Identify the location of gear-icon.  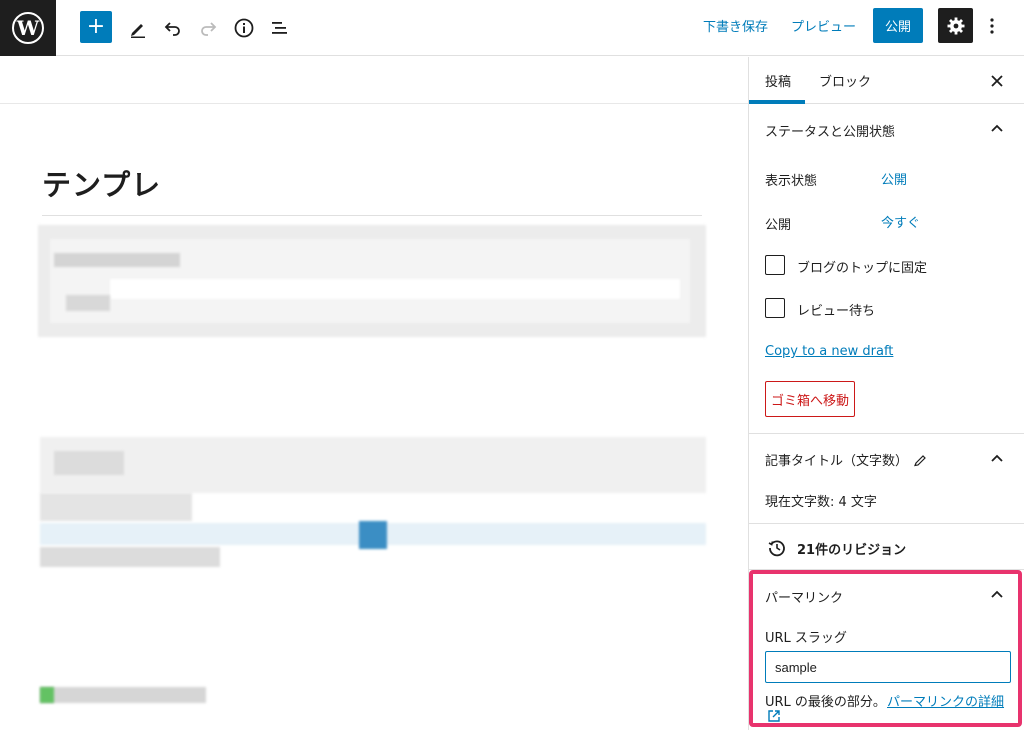
(955, 25).